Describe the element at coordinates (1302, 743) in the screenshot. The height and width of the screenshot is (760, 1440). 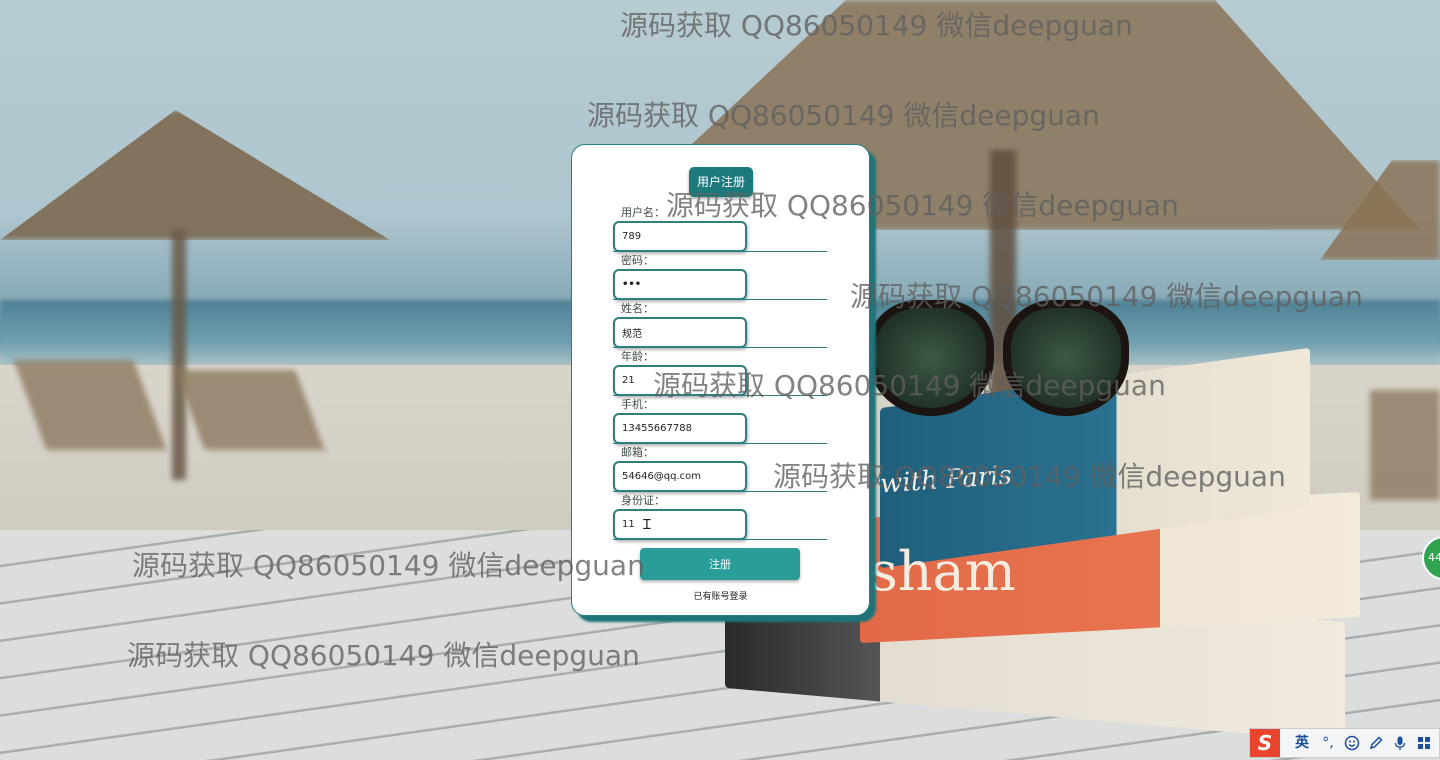
I see `ime-language-toggle: 英` at that location.